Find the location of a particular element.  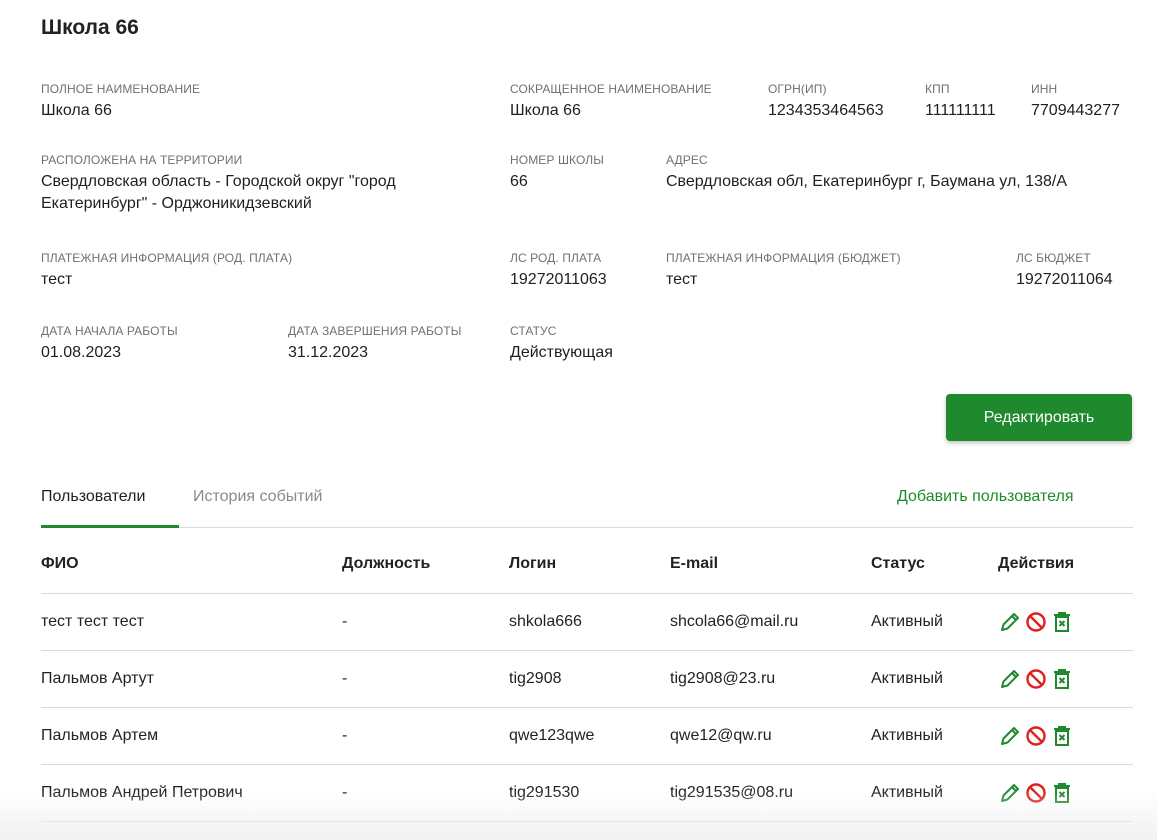

field-label: НОМЕР ШКОЛЫ is located at coordinates (557, 160).